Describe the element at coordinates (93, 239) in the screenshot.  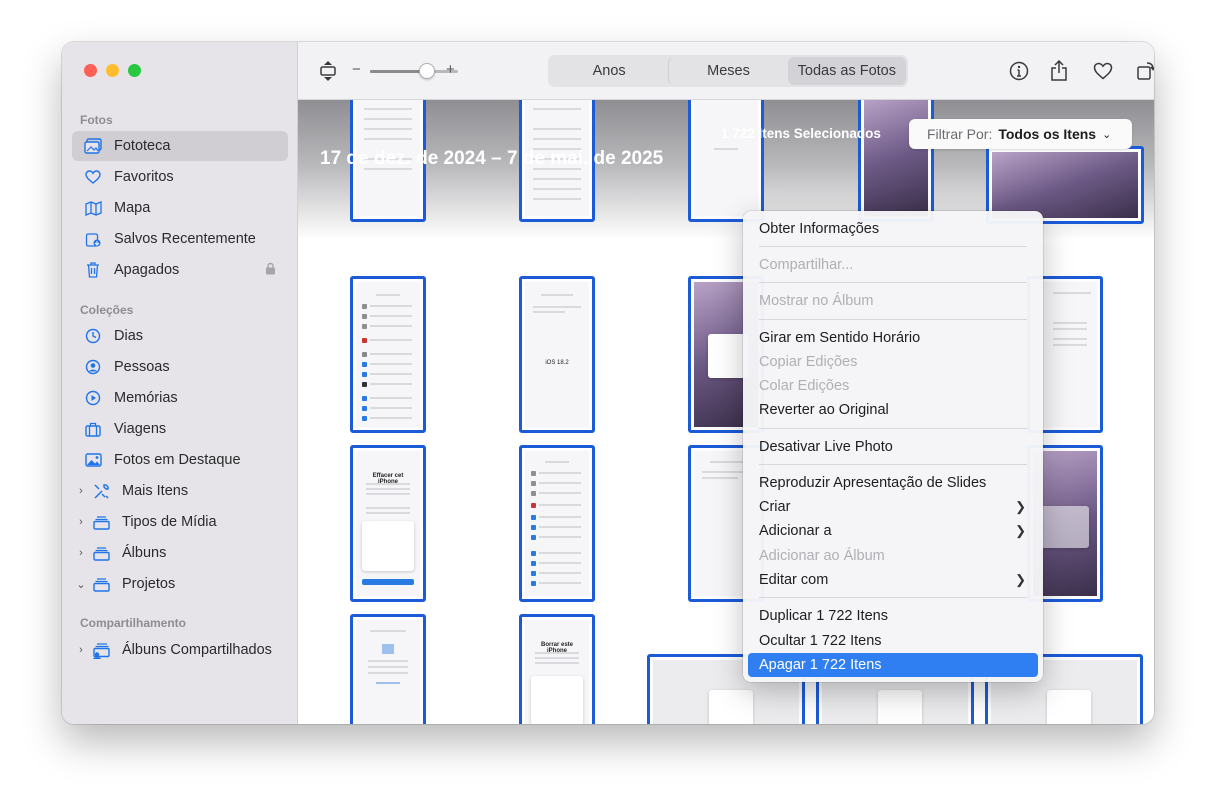
I see `recently-saved-icon` at that location.